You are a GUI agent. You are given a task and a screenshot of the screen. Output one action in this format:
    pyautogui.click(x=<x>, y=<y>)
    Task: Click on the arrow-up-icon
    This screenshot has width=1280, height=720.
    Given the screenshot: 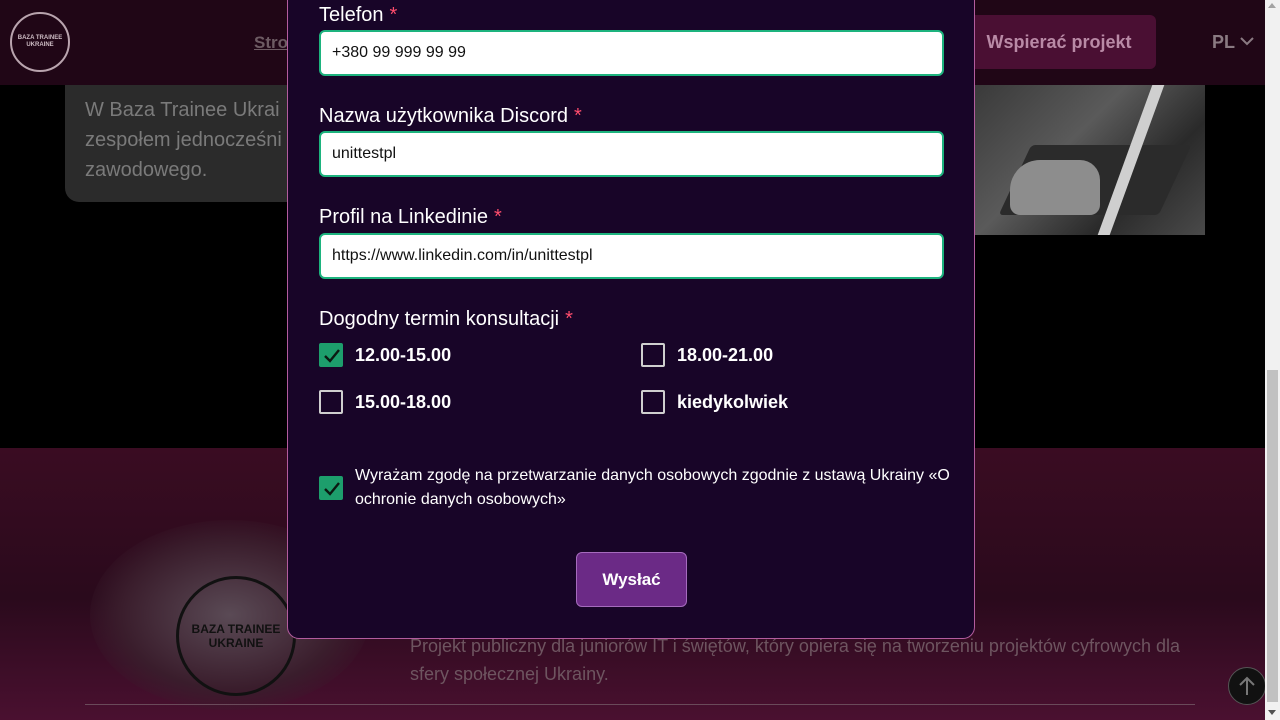 What is the action you would take?
    pyautogui.click(x=1247, y=685)
    